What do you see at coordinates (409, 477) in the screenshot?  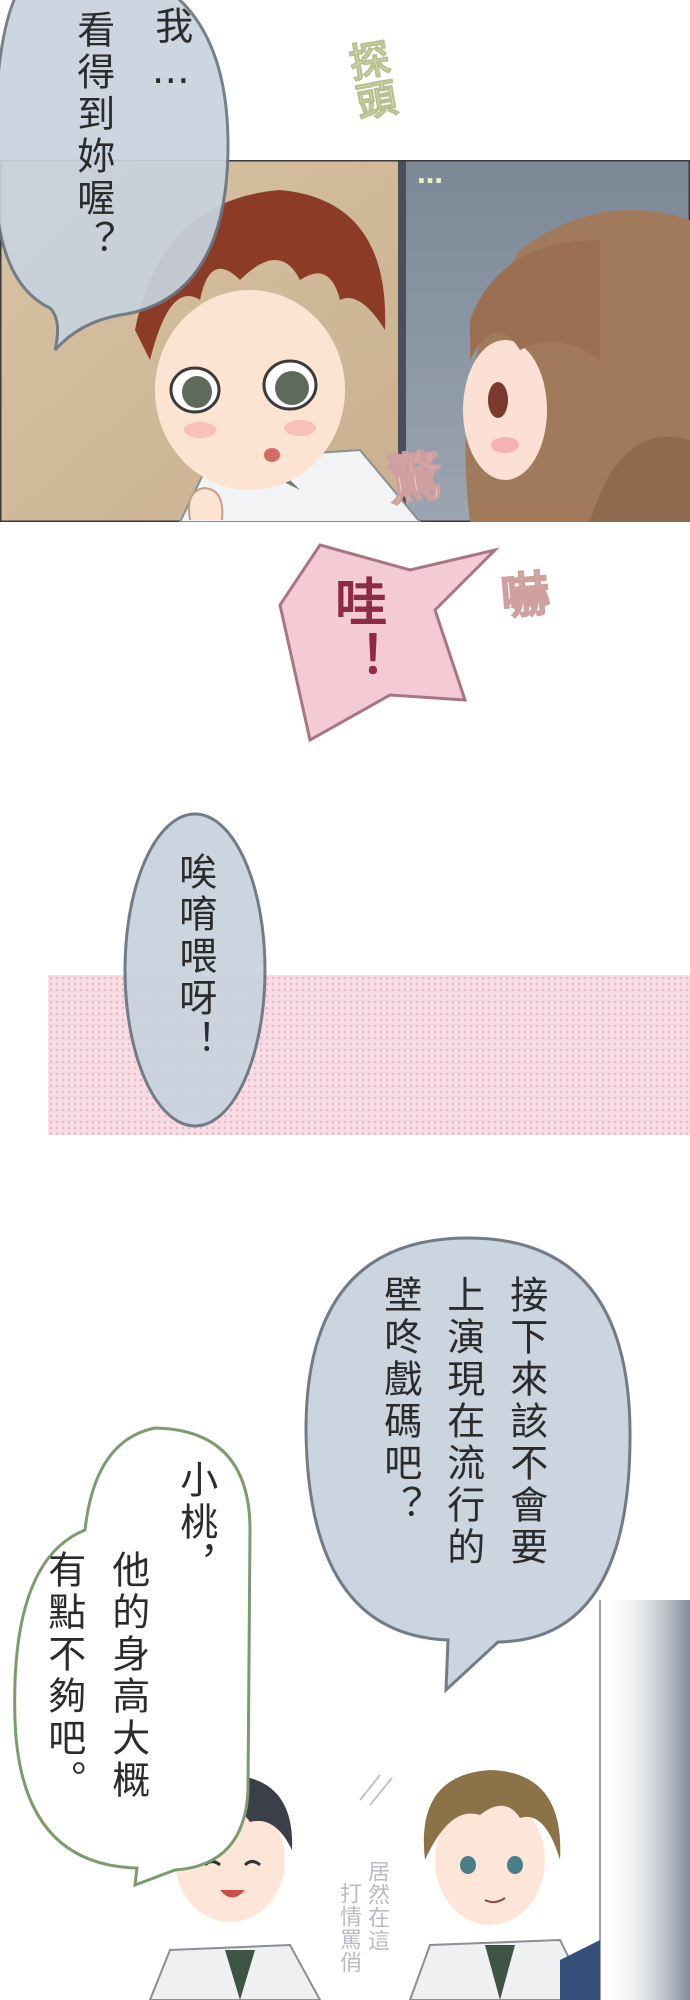 I see `sfx-shock: 驚` at bounding box center [409, 477].